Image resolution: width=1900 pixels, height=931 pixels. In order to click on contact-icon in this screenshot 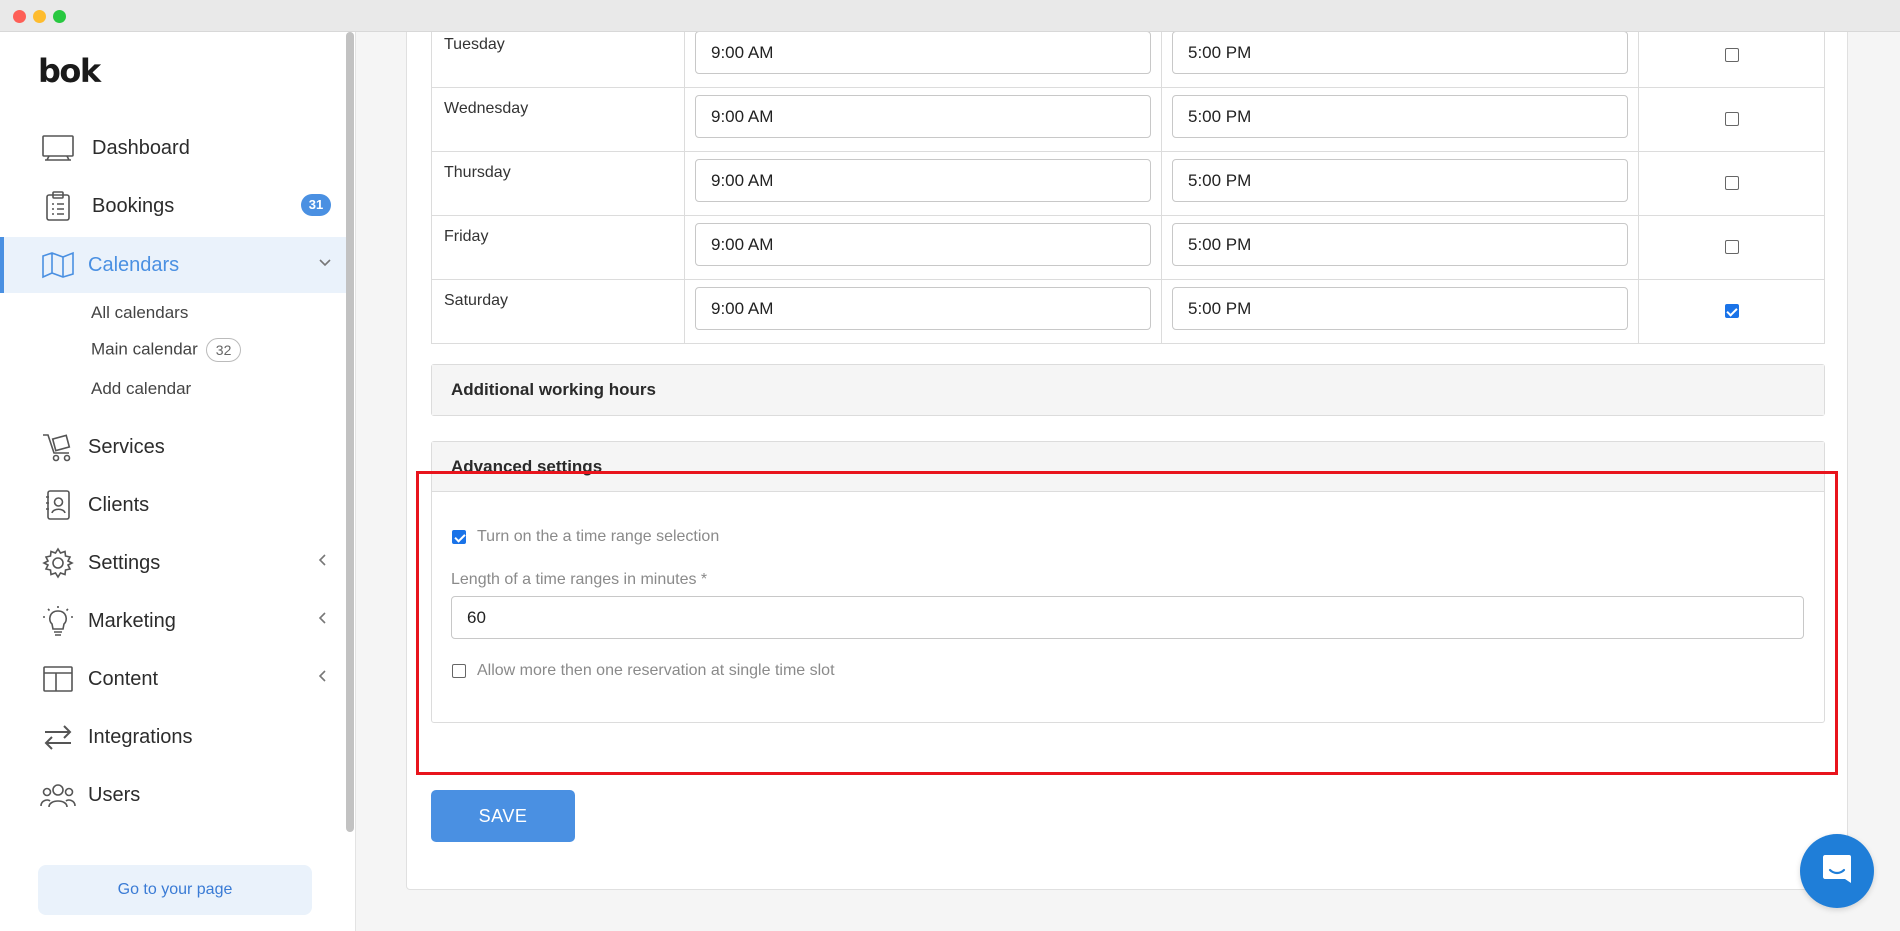, I will do `click(58, 505)`.